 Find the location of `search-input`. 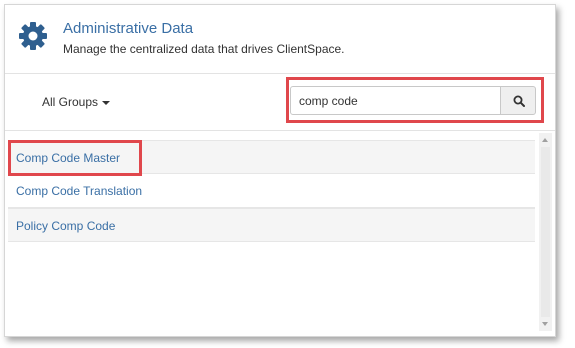

search-input is located at coordinates (395, 100).